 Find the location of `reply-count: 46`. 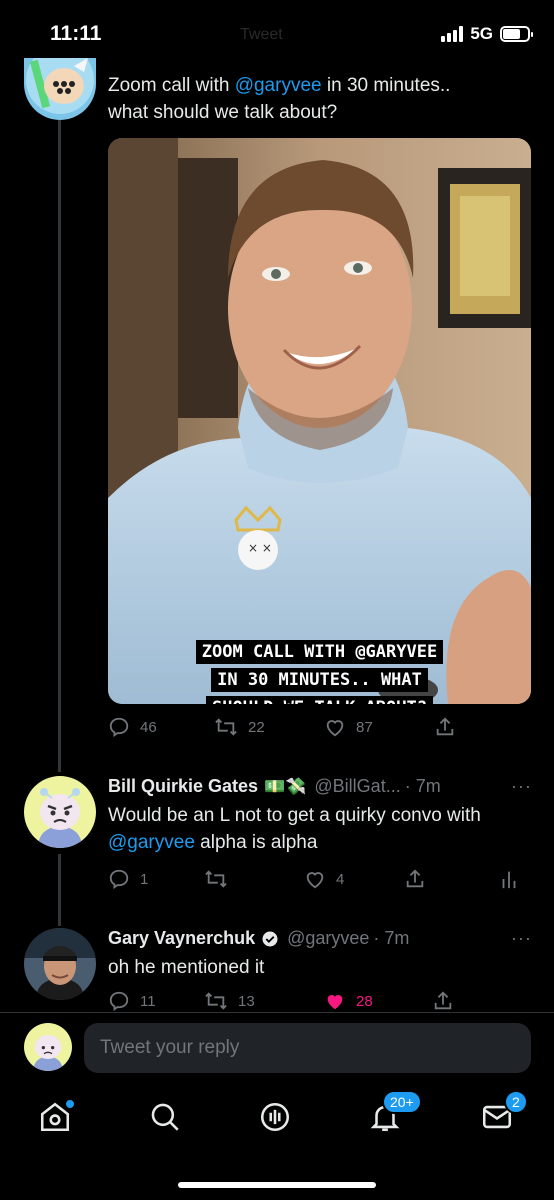

reply-count: 46 is located at coordinates (148, 727).